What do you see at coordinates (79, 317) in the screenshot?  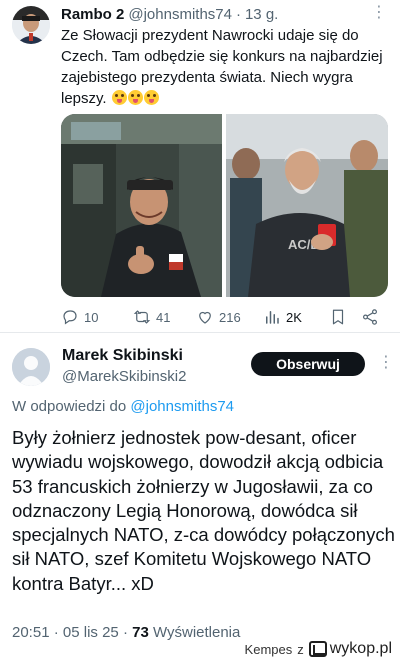 I see `reply-action: 10` at bounding box center [79, 317].